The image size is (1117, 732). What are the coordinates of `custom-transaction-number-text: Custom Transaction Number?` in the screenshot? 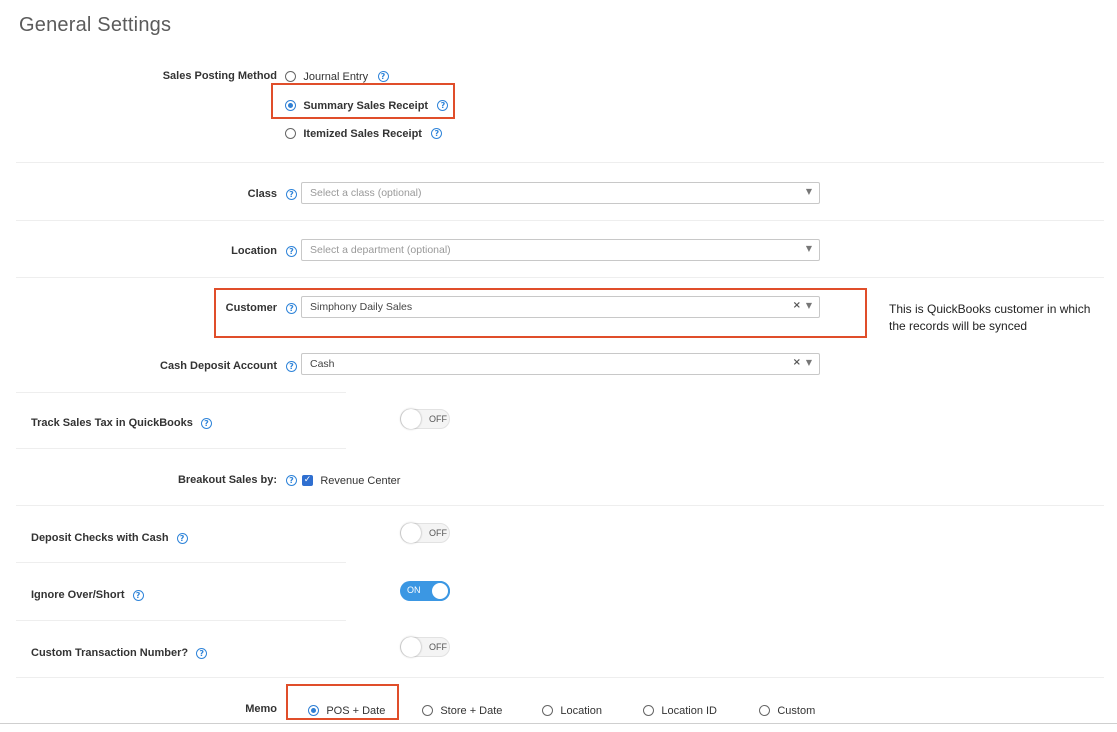 It's located at (110, 653).